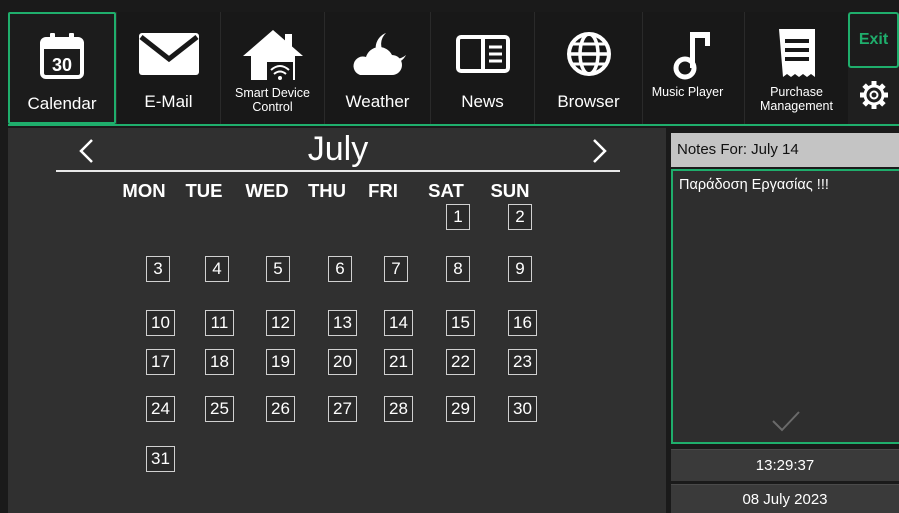 The width and height of the screenshot is (899, 513). What do you see at coordinates (796, 99) in the screenshot?
I see `purchase-management-label: Purchase Management` at bounding box center [796, 99].